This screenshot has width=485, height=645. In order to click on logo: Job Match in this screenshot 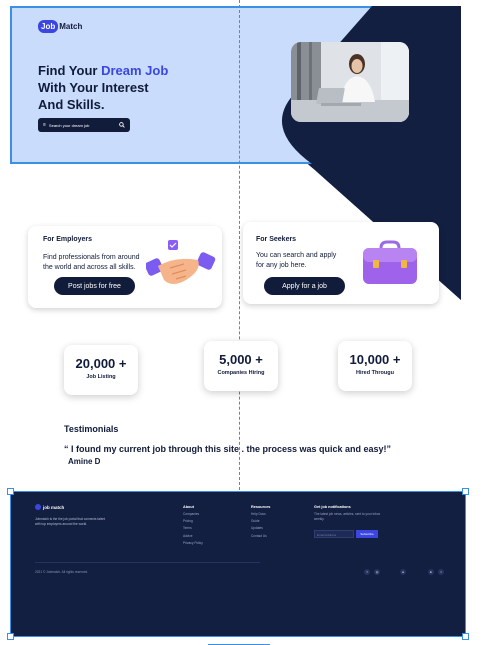, I will do `click(60, 26)`.